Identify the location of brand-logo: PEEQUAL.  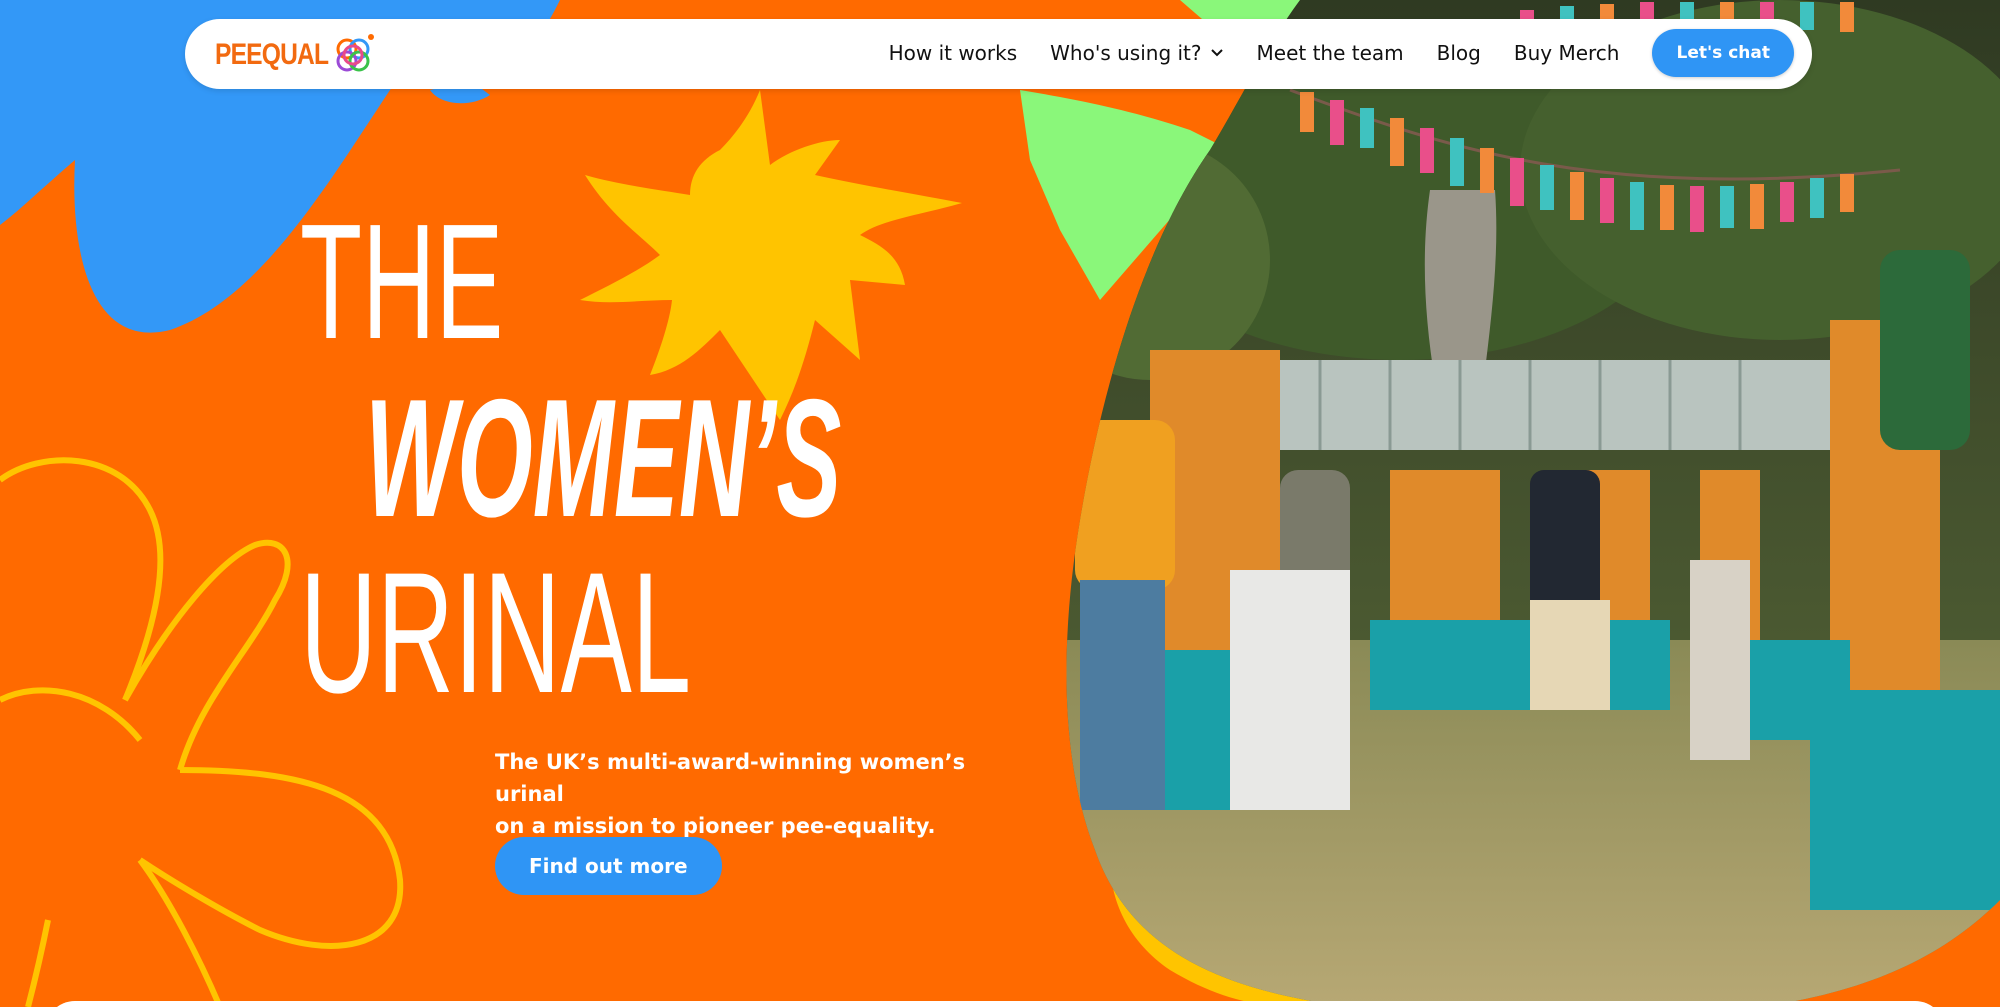
(295, 55).